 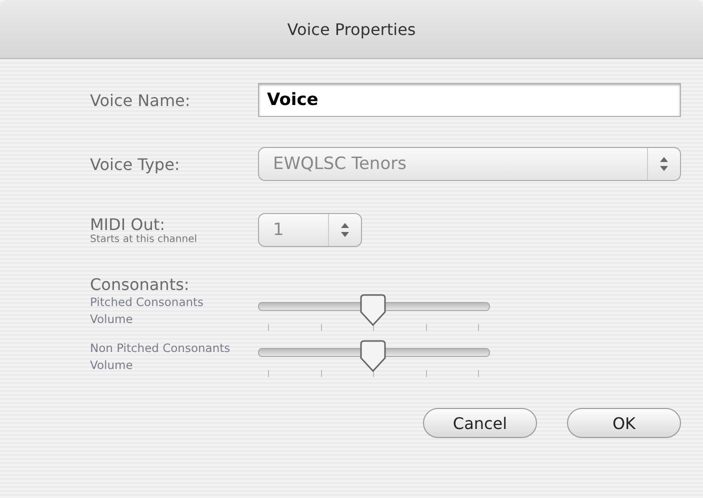 I want to click on dialog-button: Cancel, so click(x=480, y=423).